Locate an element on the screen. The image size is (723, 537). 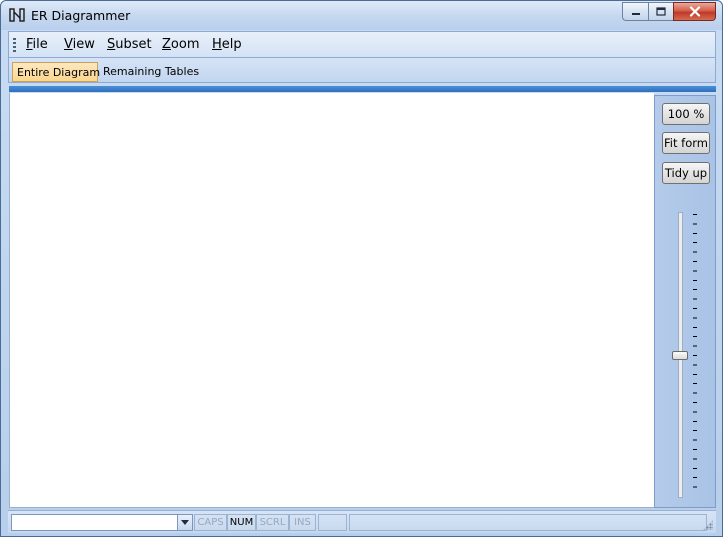
minimize-icon is located at coordinates (635, 13).